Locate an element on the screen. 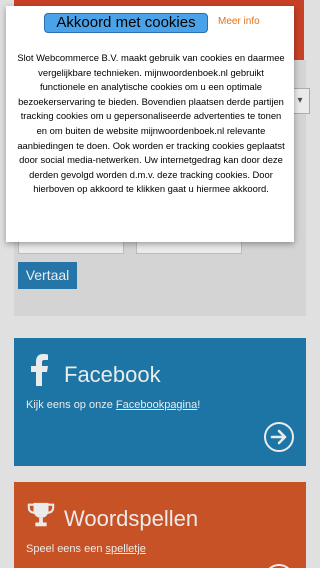 The height and width of the screenshot is (568, 320). accept-cookies-button: Akkoord met cookies is located at coordinates (126, 23).